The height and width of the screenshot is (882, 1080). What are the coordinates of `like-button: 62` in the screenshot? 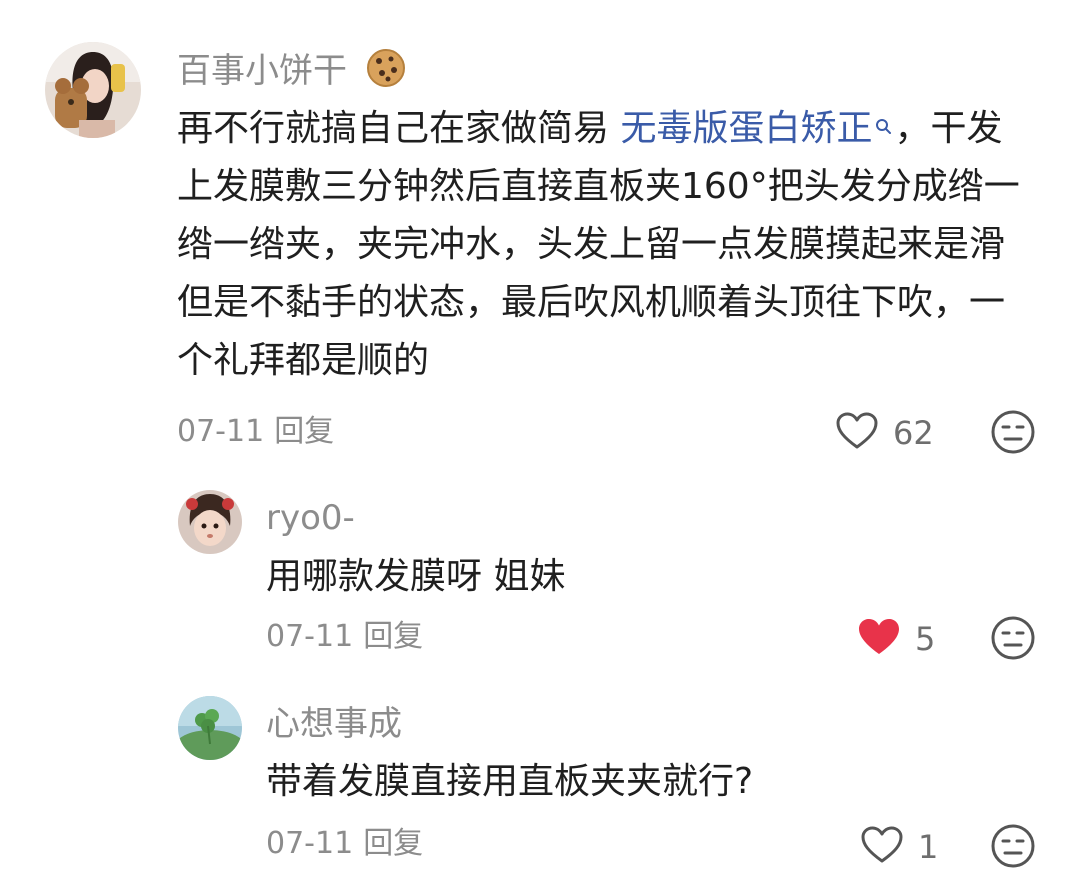 It's located at (884, 433).